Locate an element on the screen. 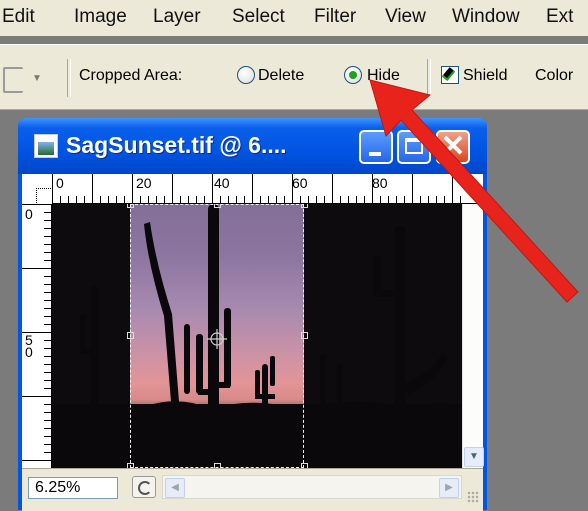  zoom-field: 6.25% is located at coordinates (73, 488).